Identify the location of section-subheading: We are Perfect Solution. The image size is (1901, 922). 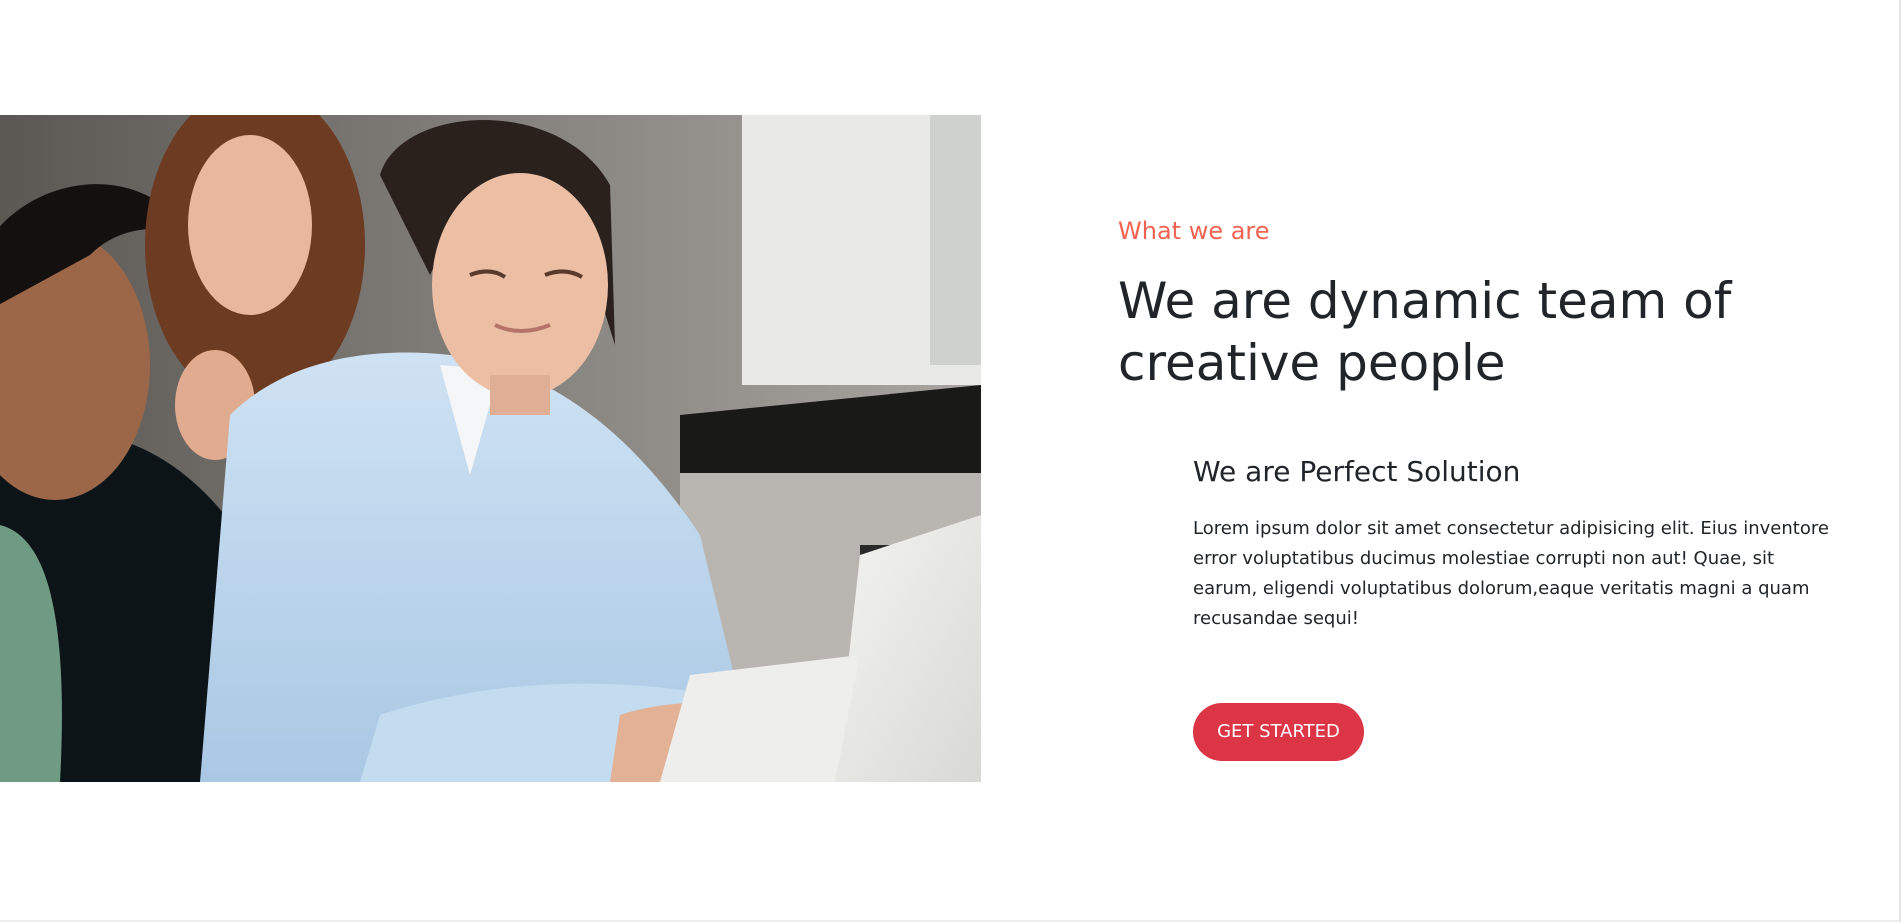
(1357, 471).